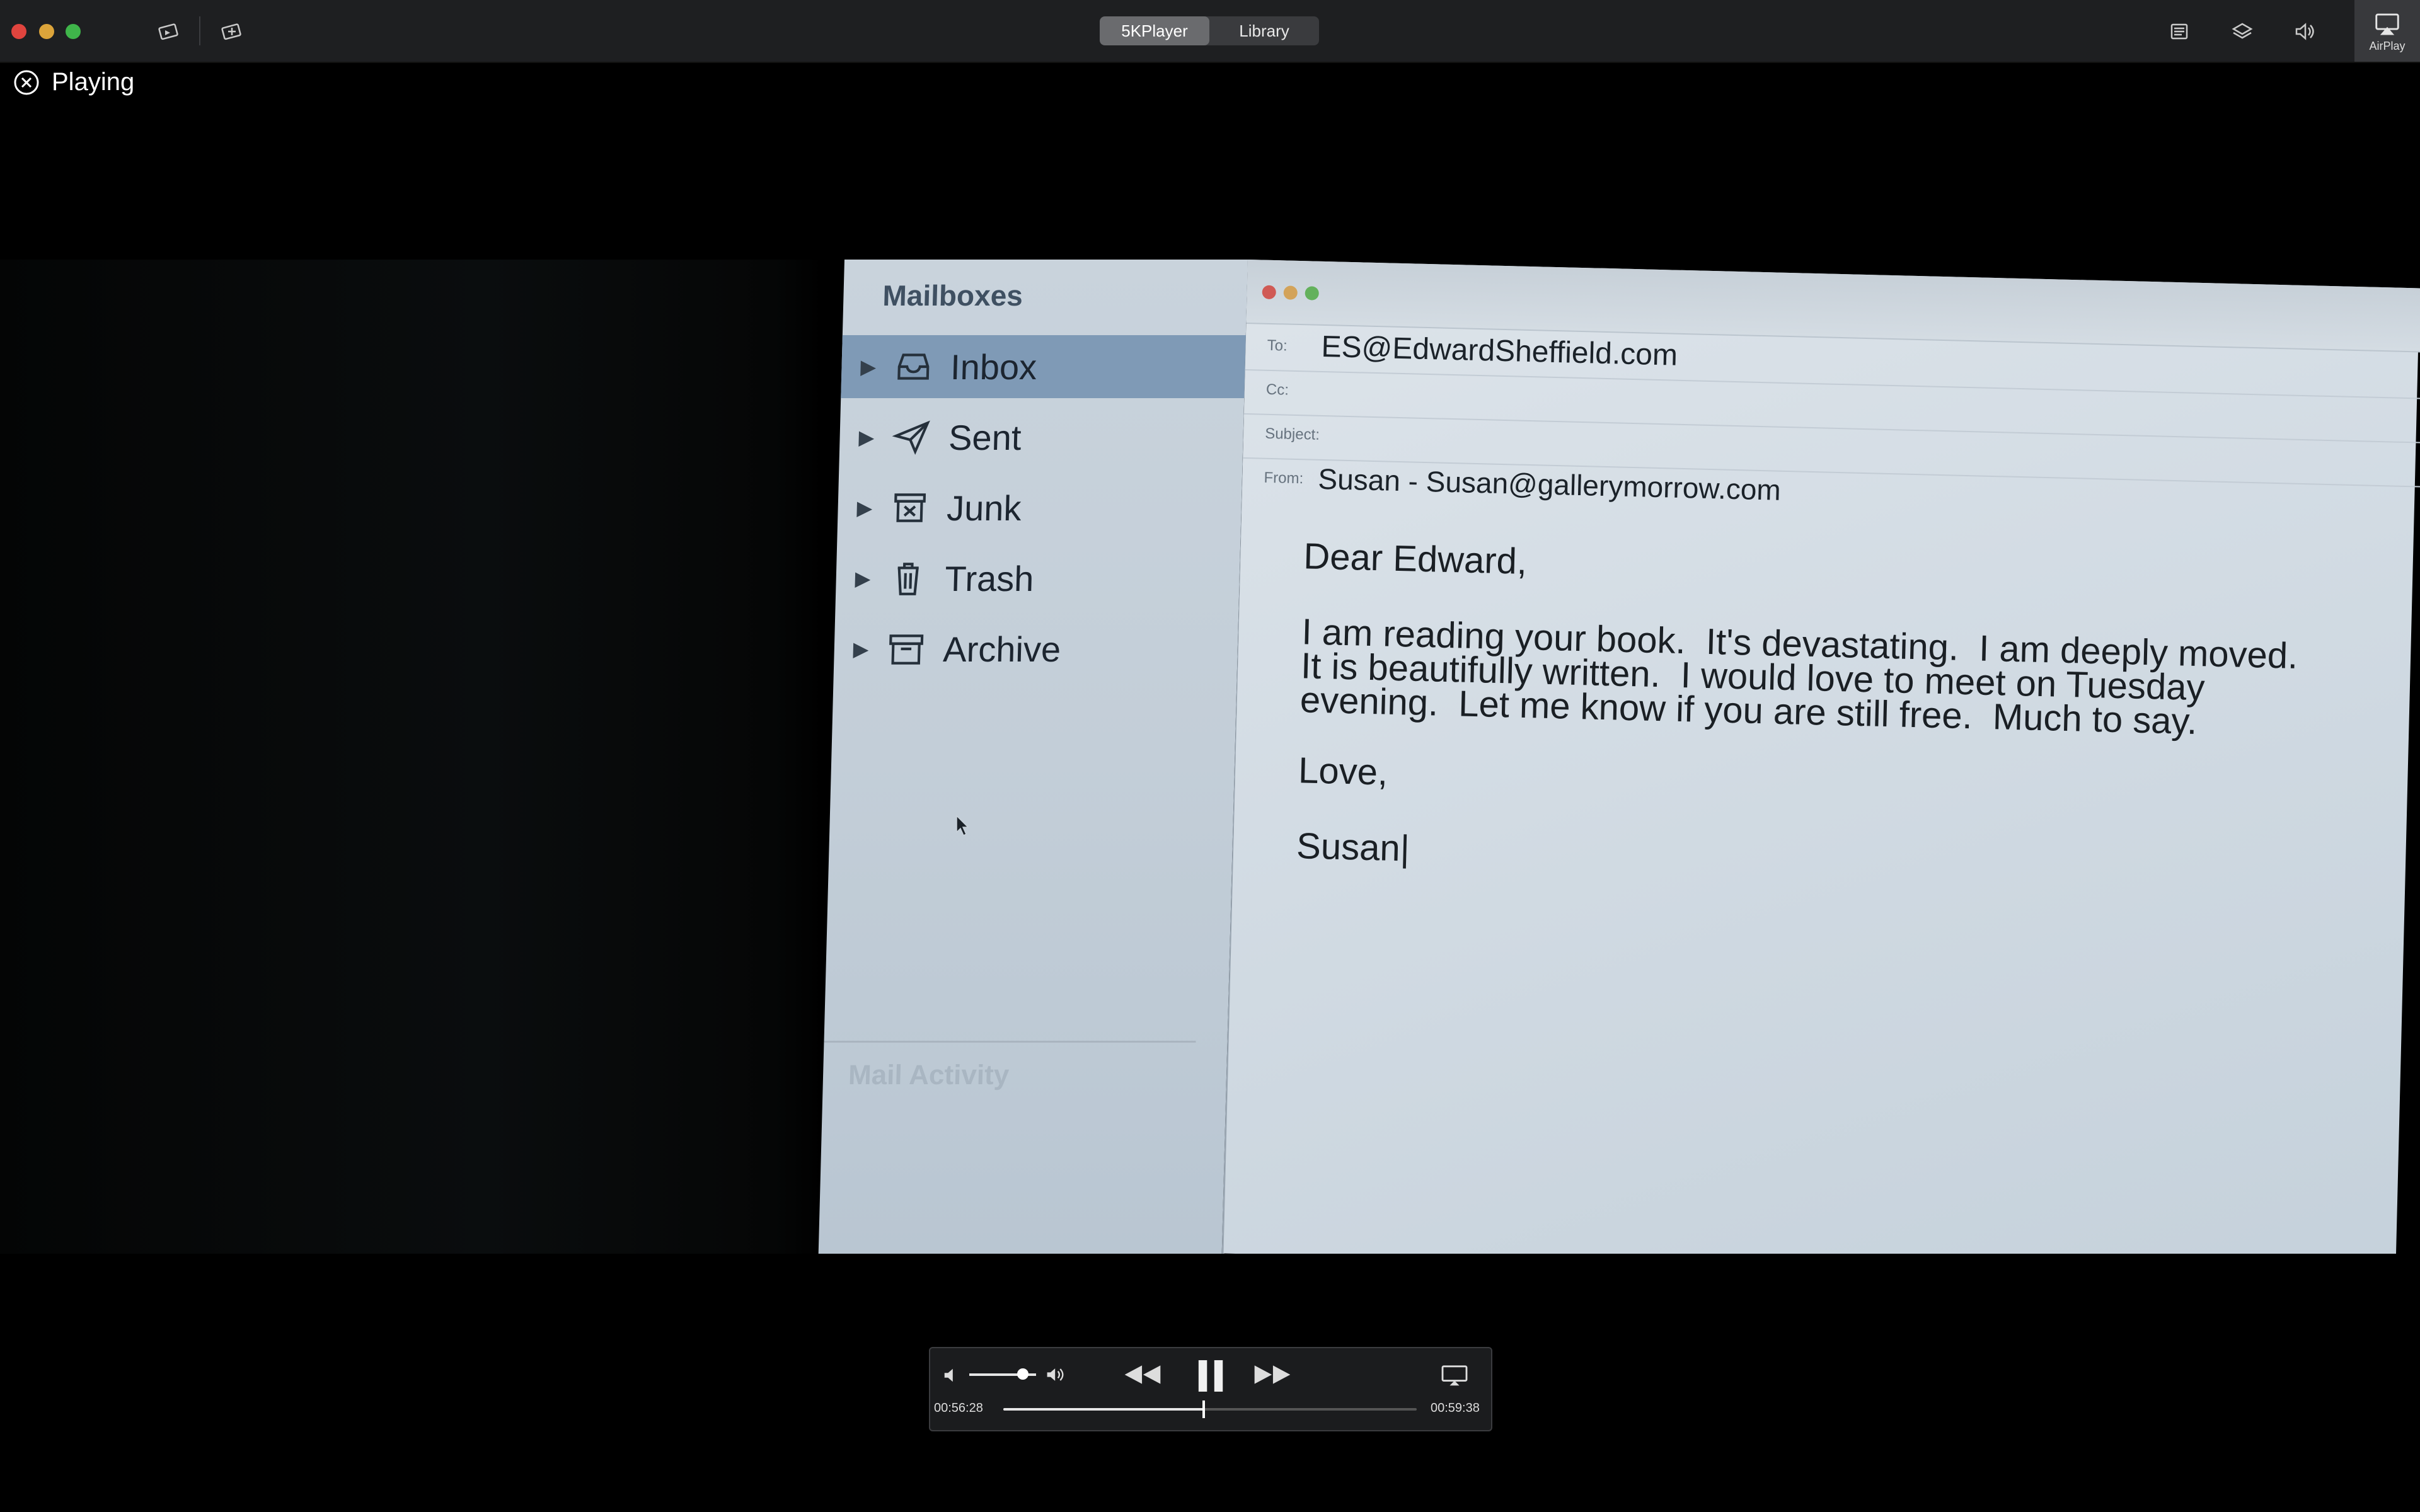 The width and height of the screenshot is (2420, 1512). Describe the element at coordinates (962, 826) in the screenshot. I see `mouse-cursor-icon` at that location.